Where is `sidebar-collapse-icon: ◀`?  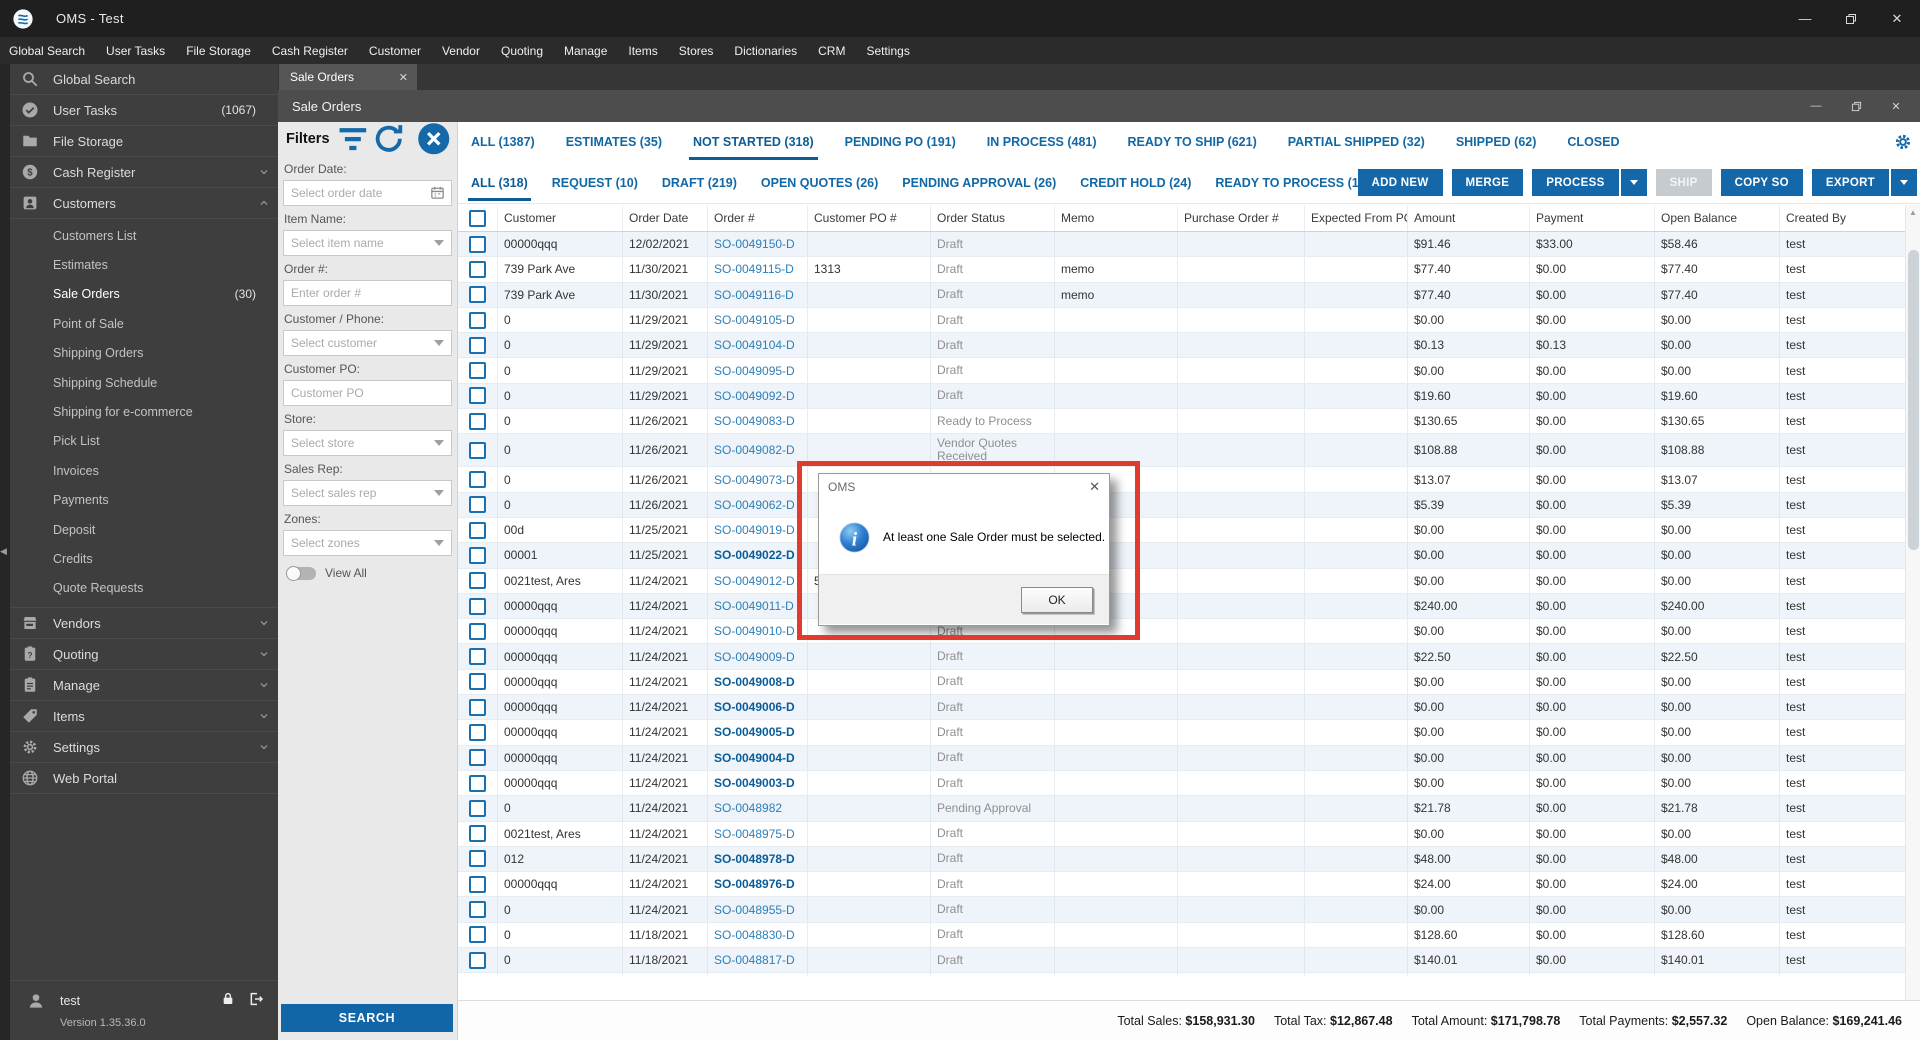
sidebar-collapse-icon: ◀ is located at coordinates (3, 551).